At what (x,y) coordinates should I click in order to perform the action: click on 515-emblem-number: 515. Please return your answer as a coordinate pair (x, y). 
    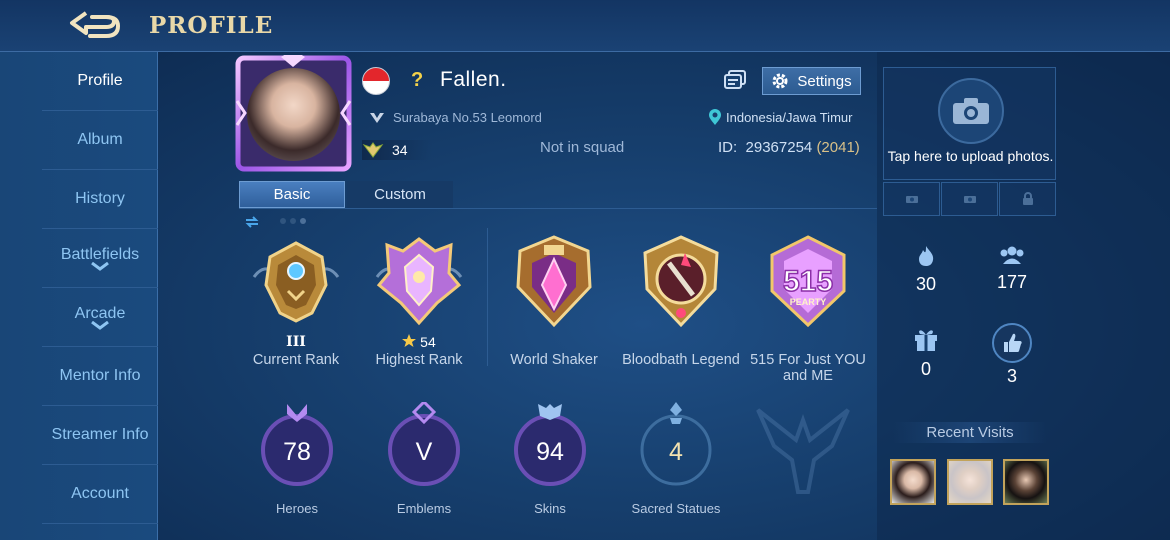
    Looking at the image, I should click on (808, 281).